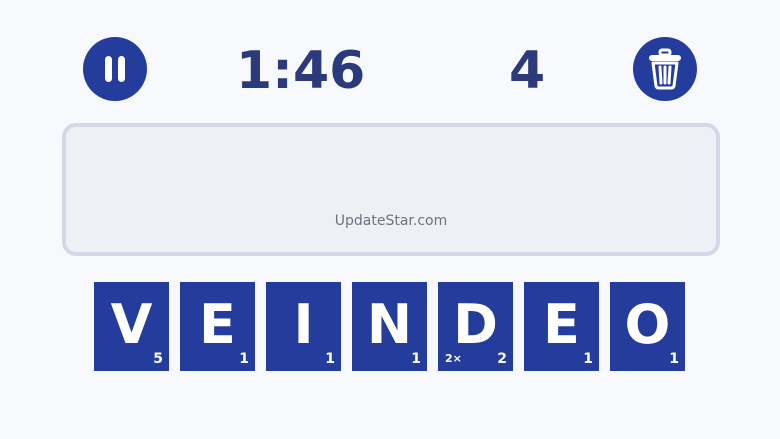 This screenshot has width=780, height=439. I want to click on tile-letter: V, so click(131, 324).